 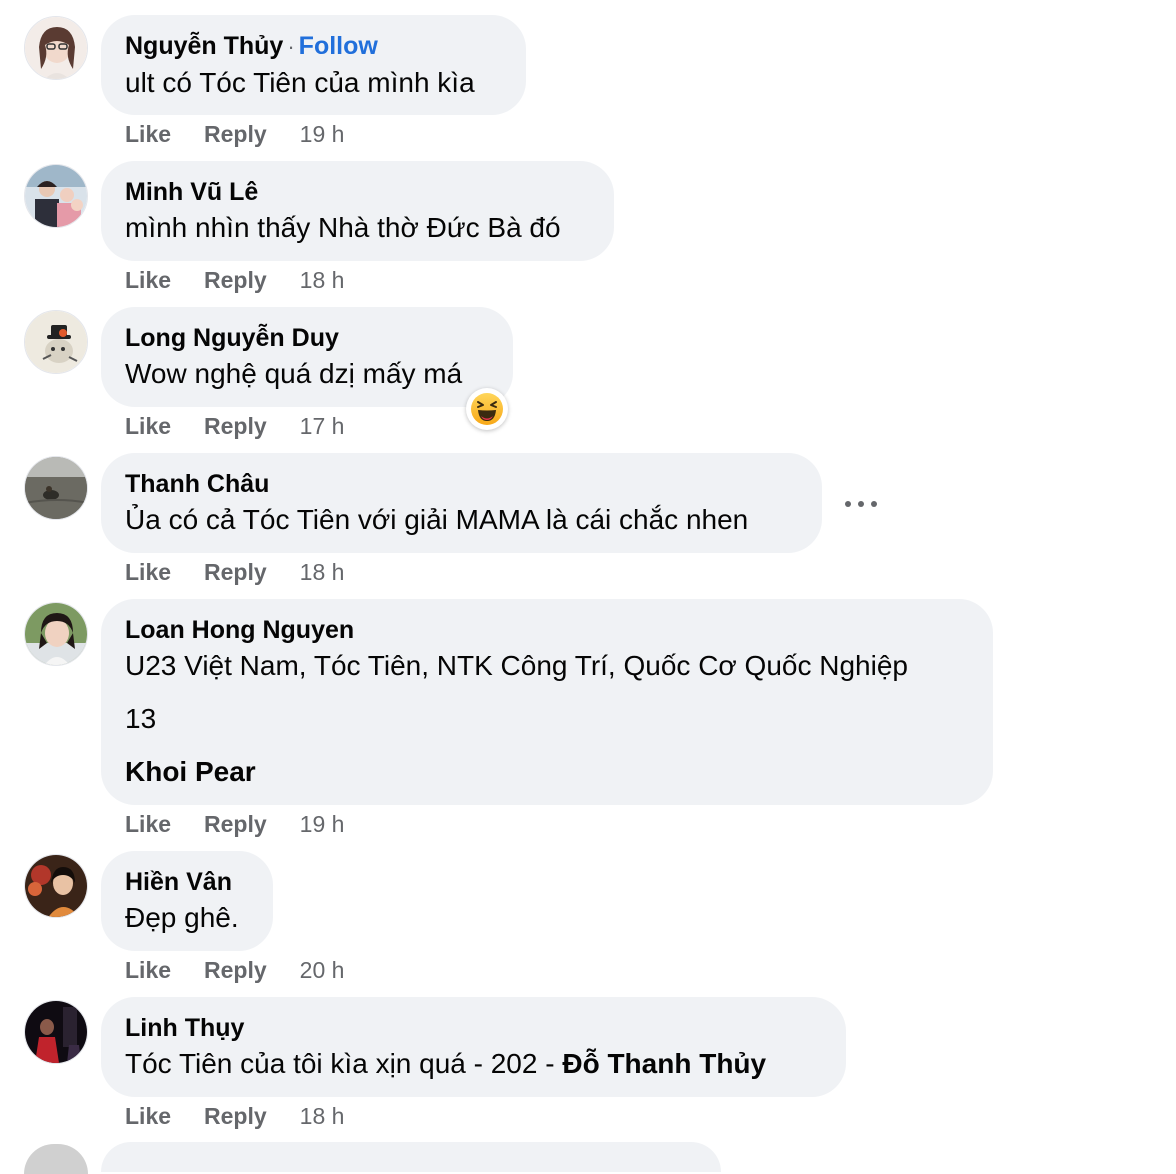 What do you see at coordinates (344, 1063) in the screenshot?
I see `comment-text-prefix: Tóc Tiên của tôi kìa xịn quá - 202 -` at bounding box center [344, 1063].